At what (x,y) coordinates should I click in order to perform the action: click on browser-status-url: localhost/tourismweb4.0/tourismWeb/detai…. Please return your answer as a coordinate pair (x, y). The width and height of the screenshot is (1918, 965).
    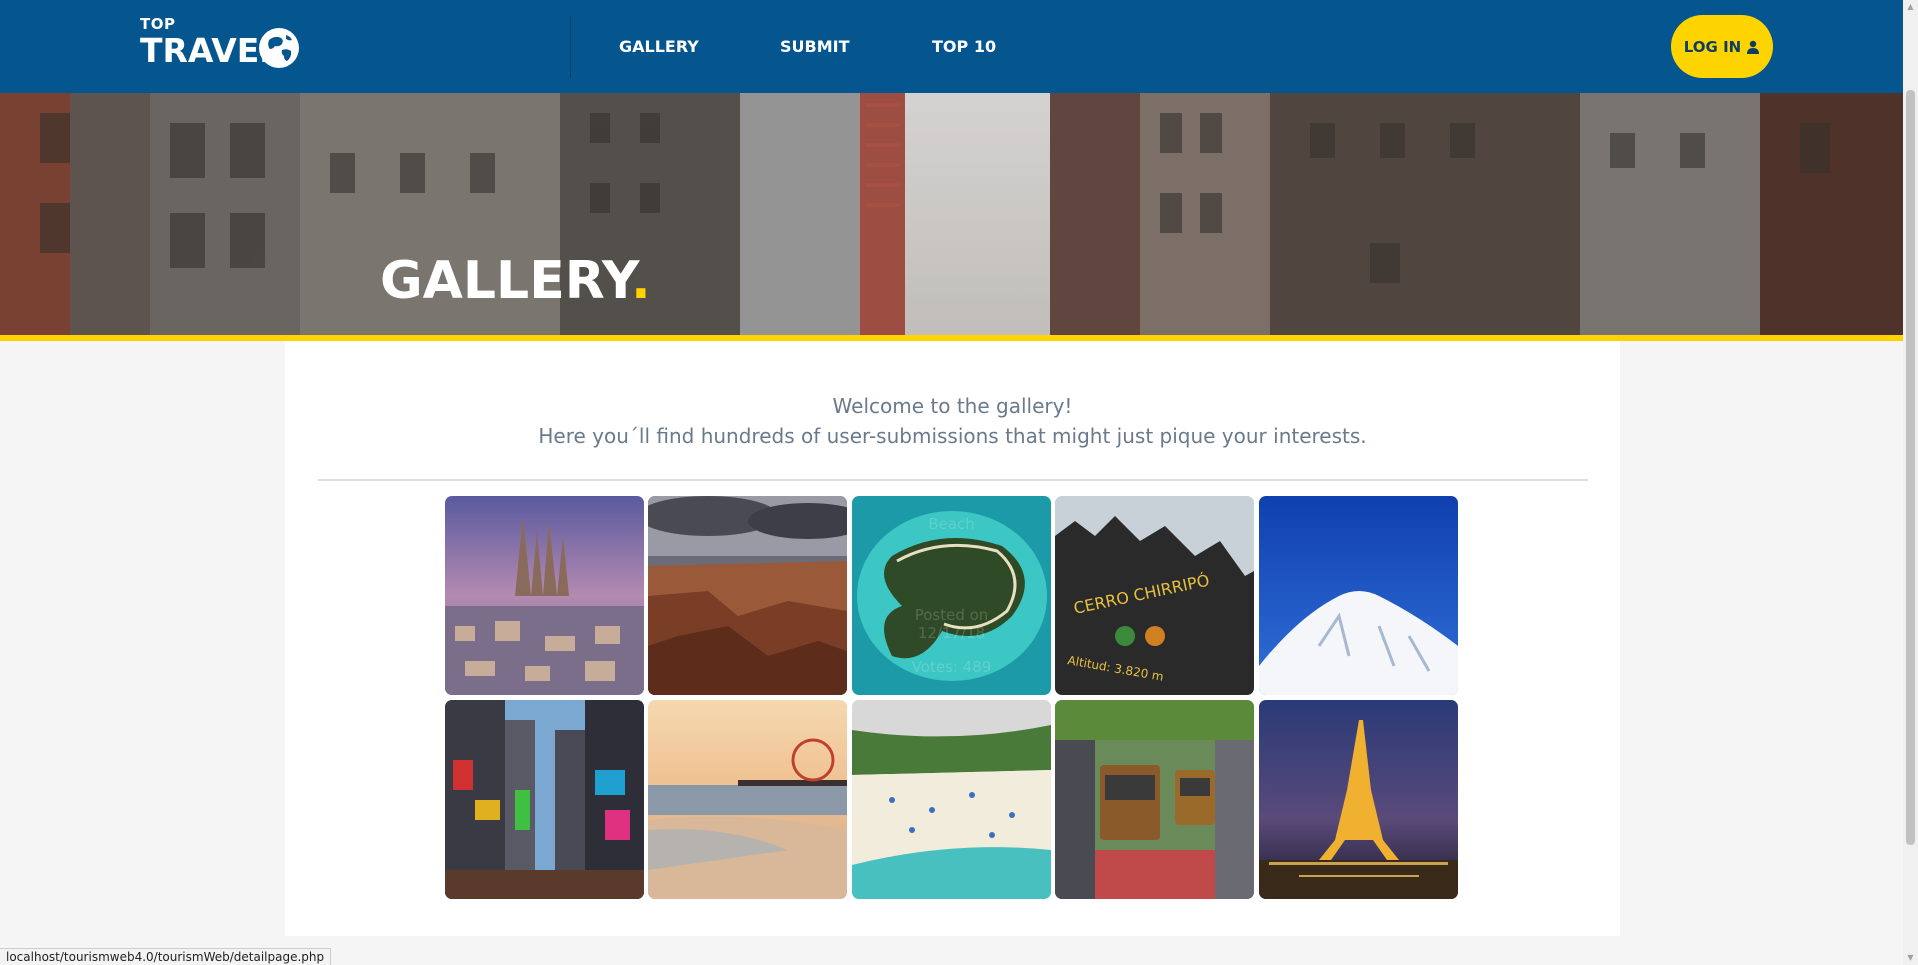
    Looking at the image, I should click on (166, 956).